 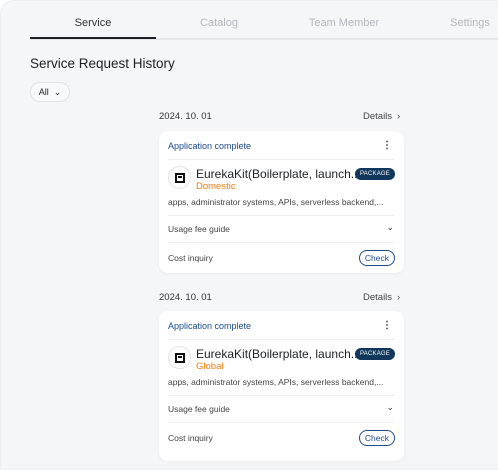 What do you see at coordinates (93, 23) in the screenshot?
I see `tab-service: Service` at bounding box center [93, 23].